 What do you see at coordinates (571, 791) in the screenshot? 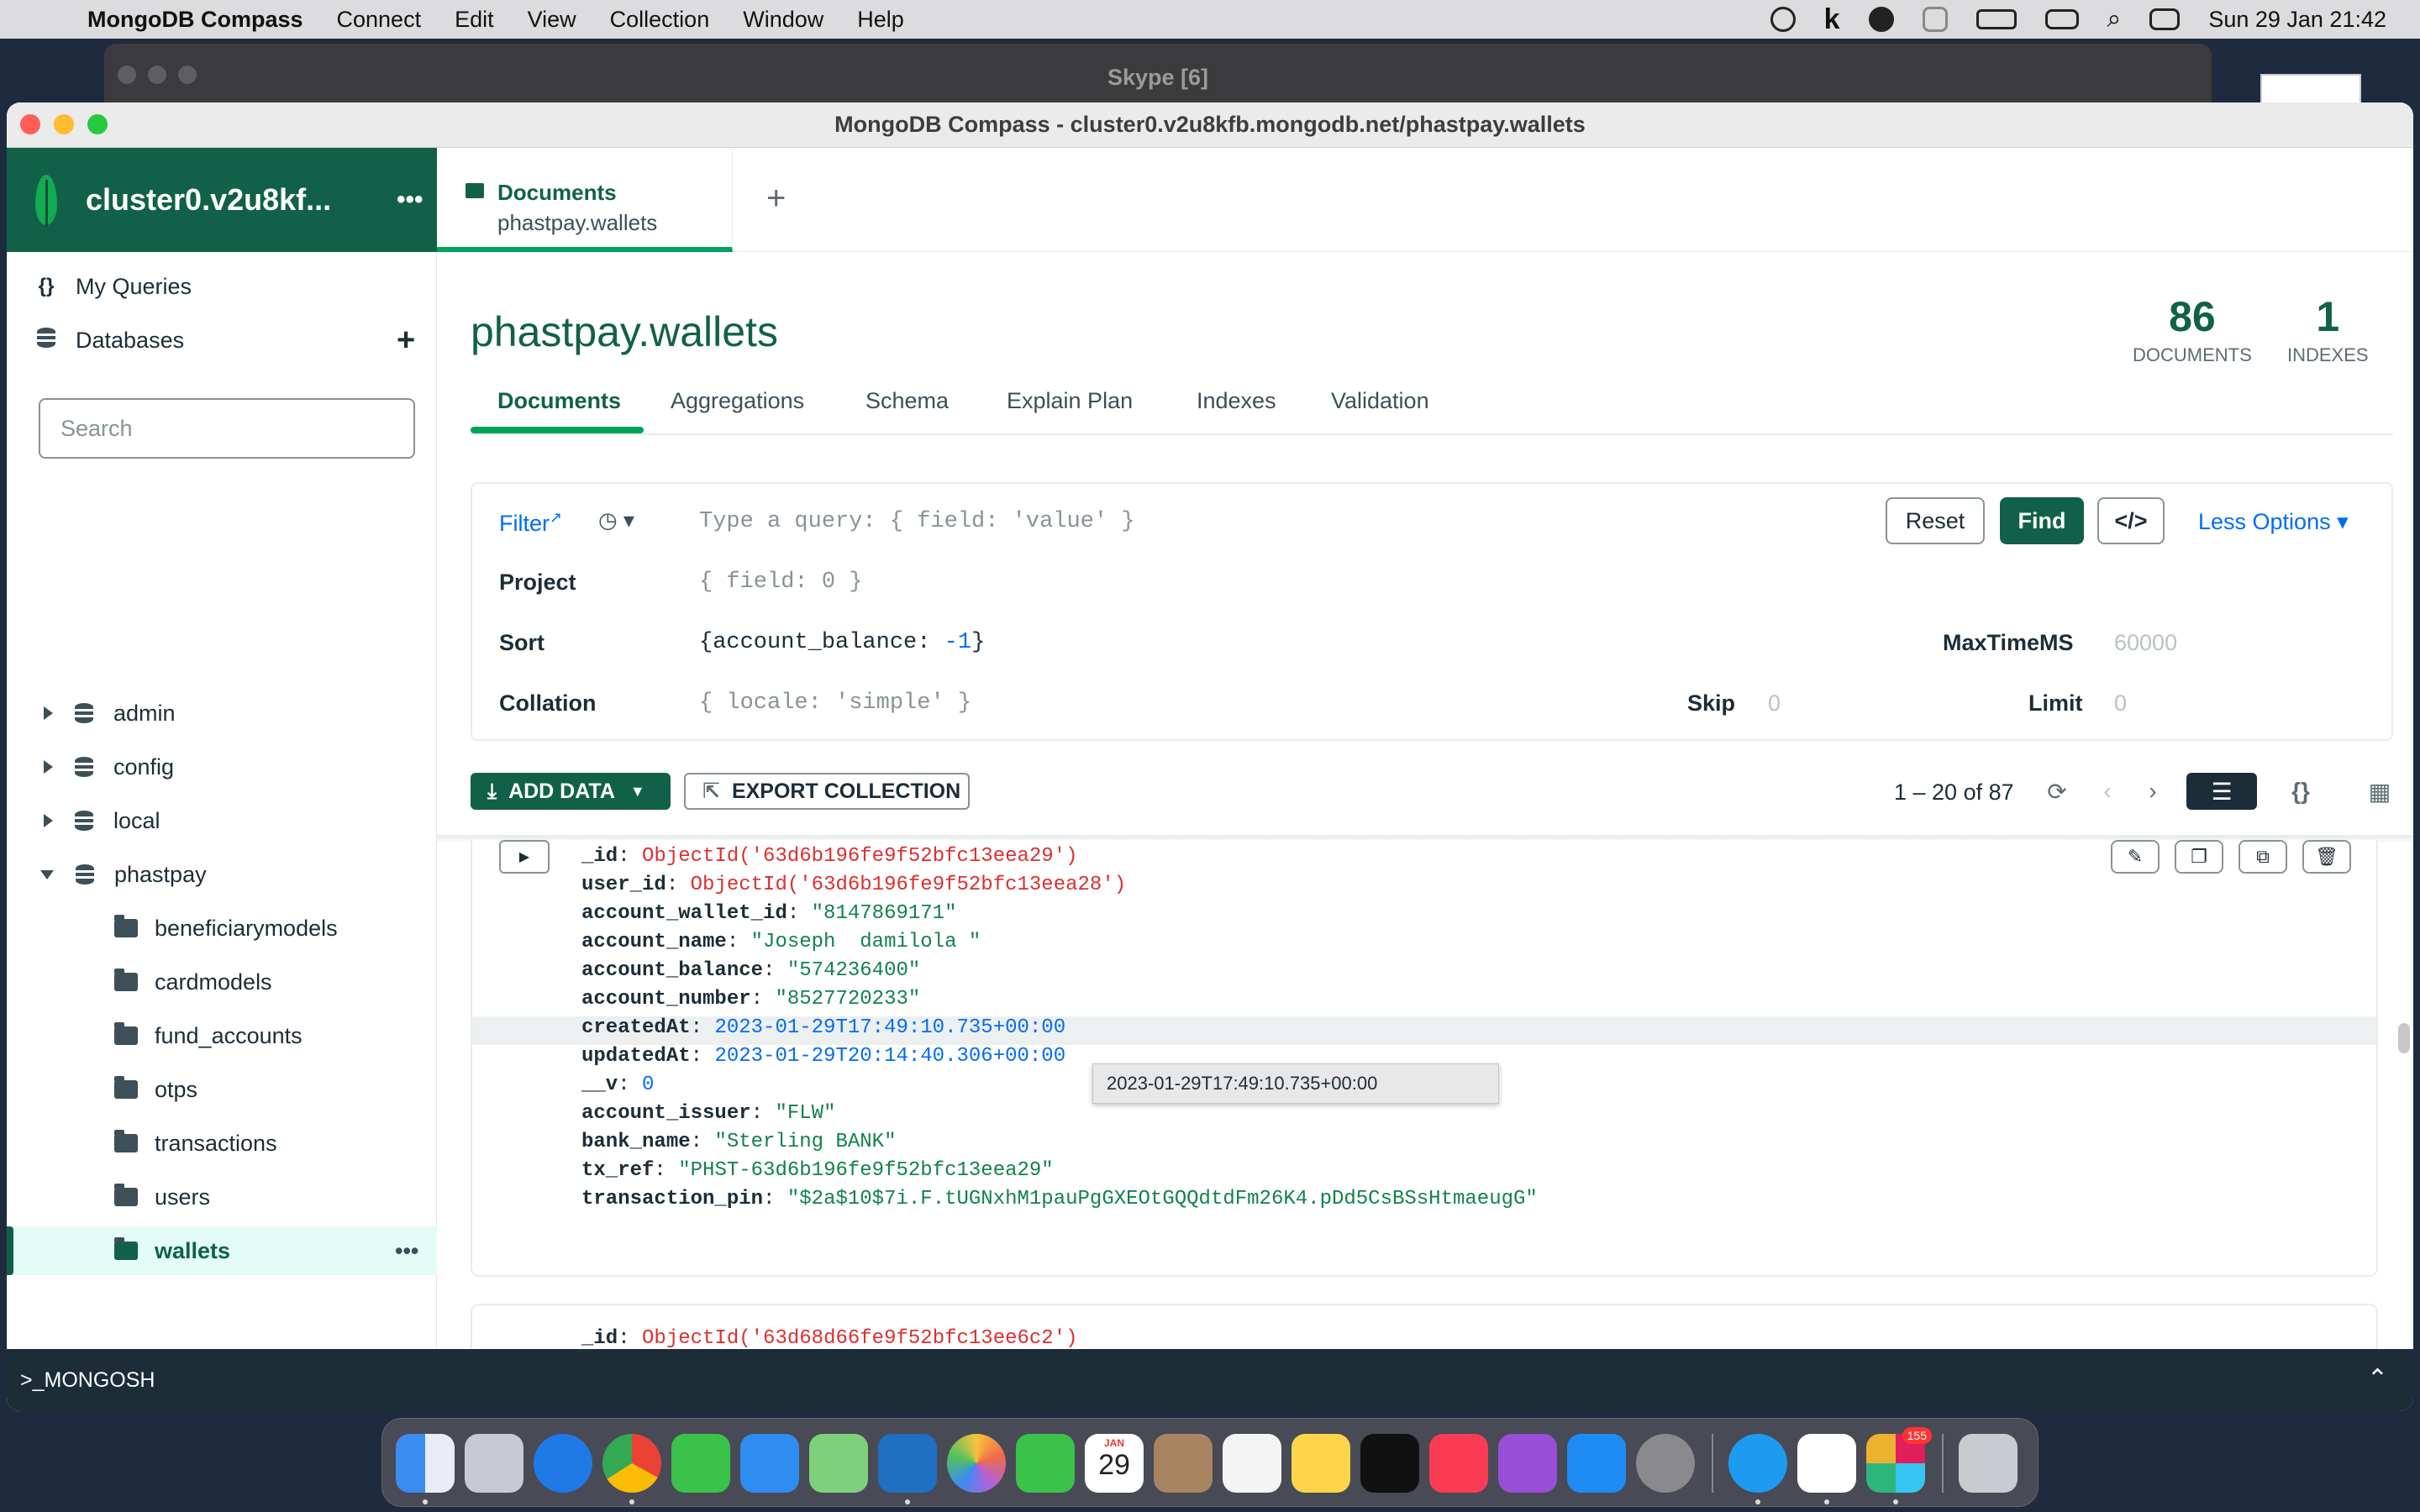
I see `add-data-button: ⤓ ADD DATA ▼` at bounding box center [571, 791].